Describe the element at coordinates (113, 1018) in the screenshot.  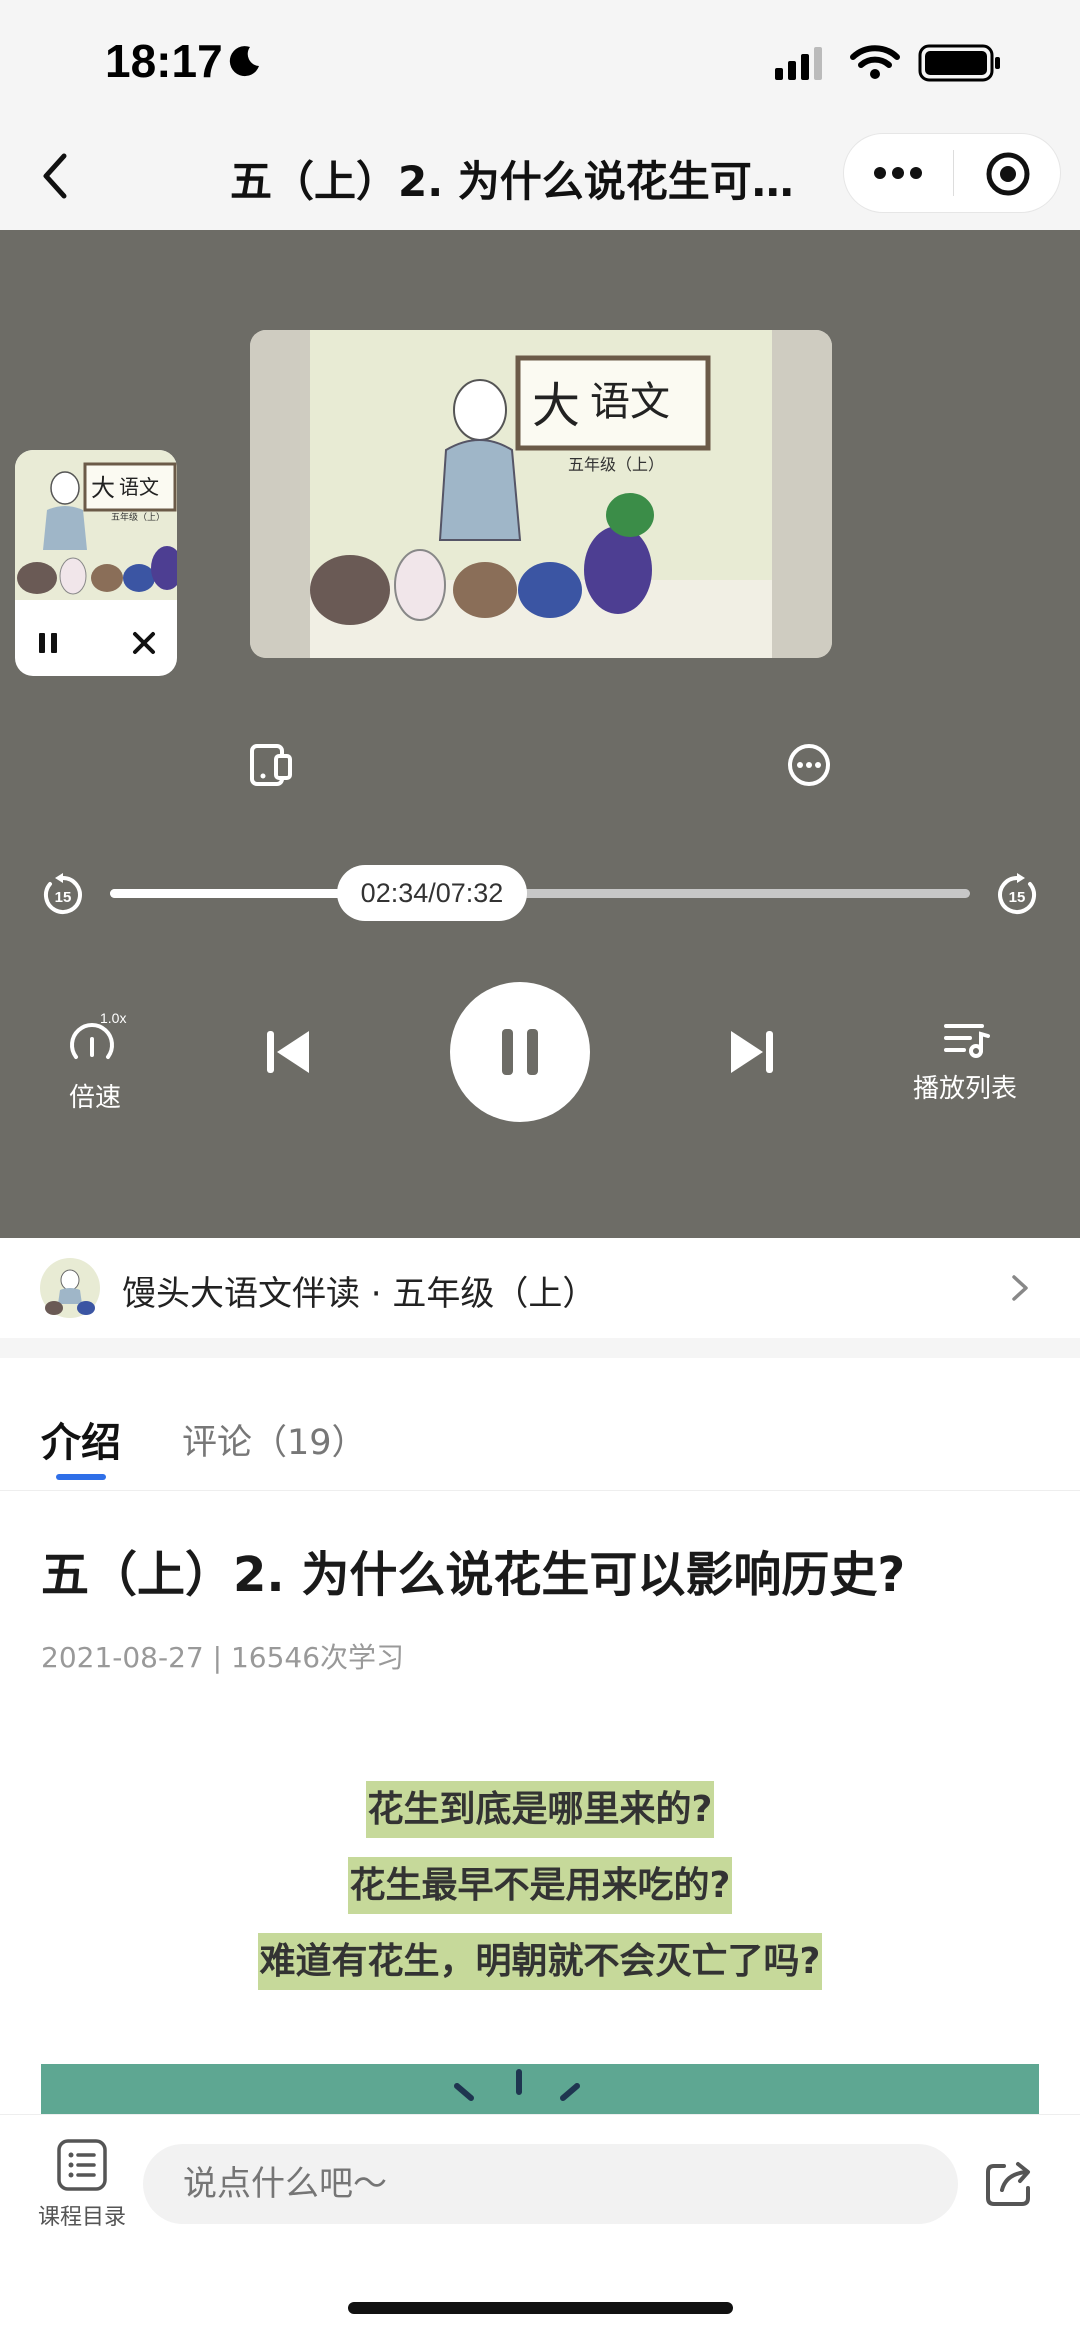
I see `speed-badge: 1.0x` at that location.